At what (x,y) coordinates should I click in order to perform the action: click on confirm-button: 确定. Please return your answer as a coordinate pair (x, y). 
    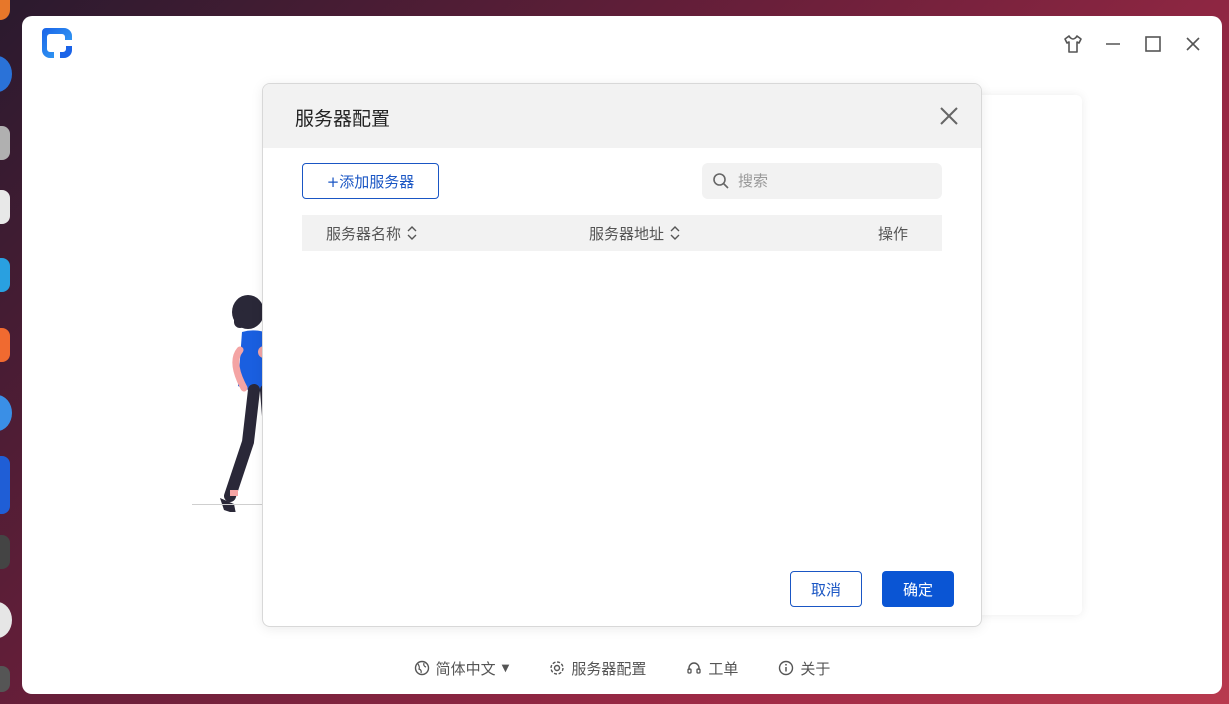
    Looking at the image, I should click on (918, 589).